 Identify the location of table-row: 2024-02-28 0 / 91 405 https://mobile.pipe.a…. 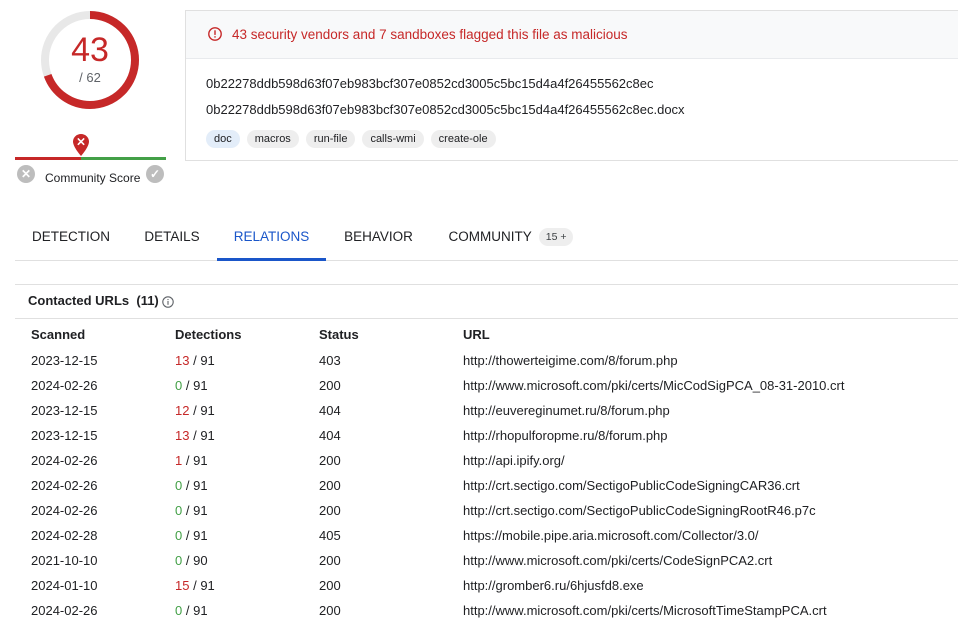
(494, 540).